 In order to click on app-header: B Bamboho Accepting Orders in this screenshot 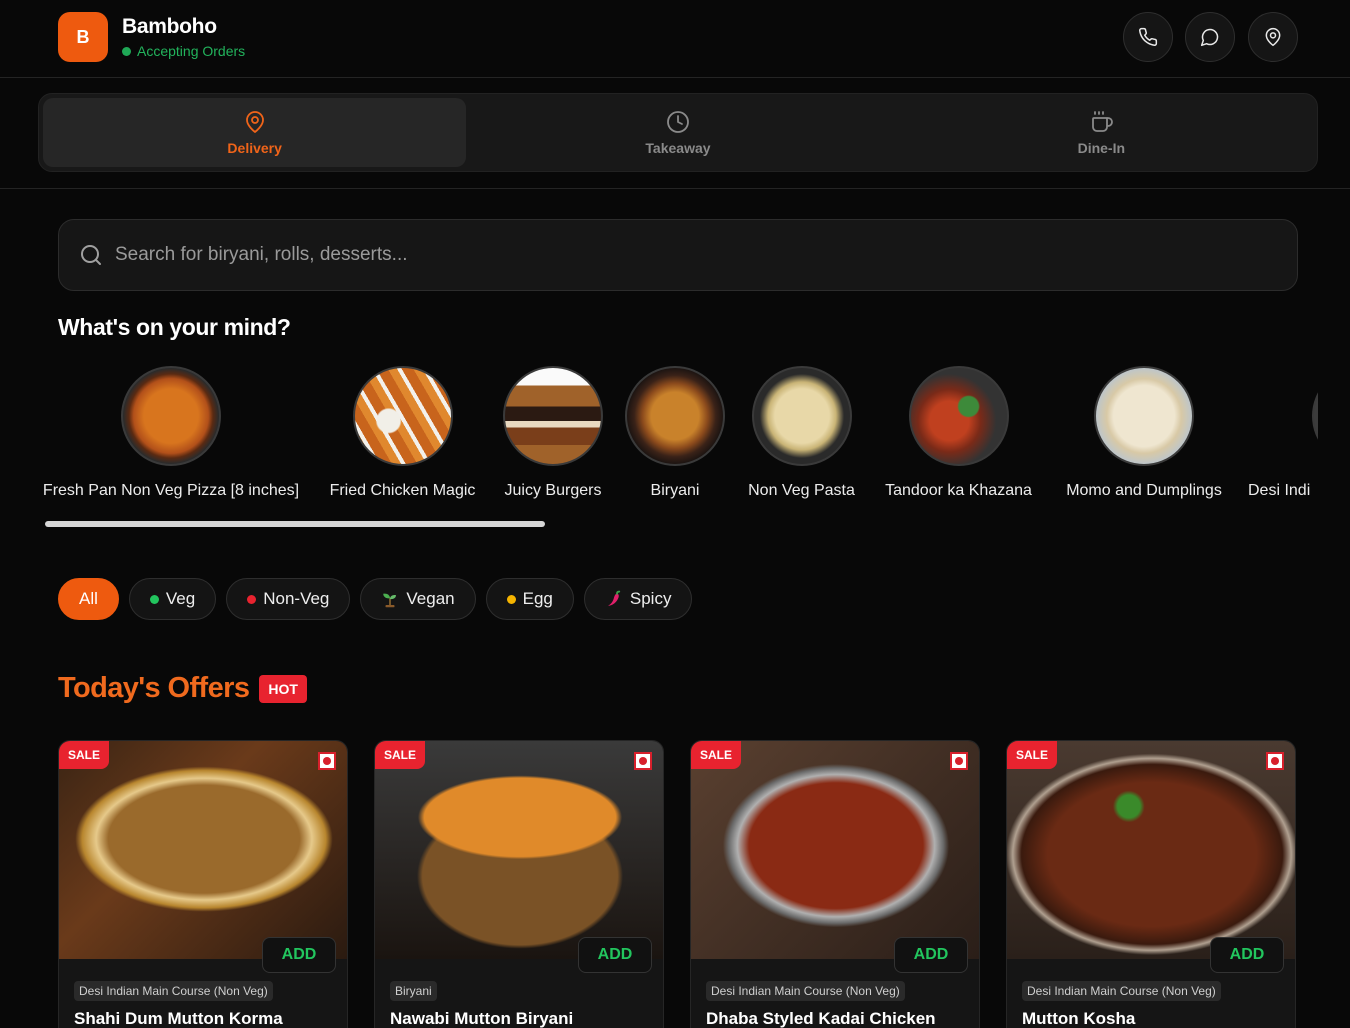, I will do `click(675, 39)`.